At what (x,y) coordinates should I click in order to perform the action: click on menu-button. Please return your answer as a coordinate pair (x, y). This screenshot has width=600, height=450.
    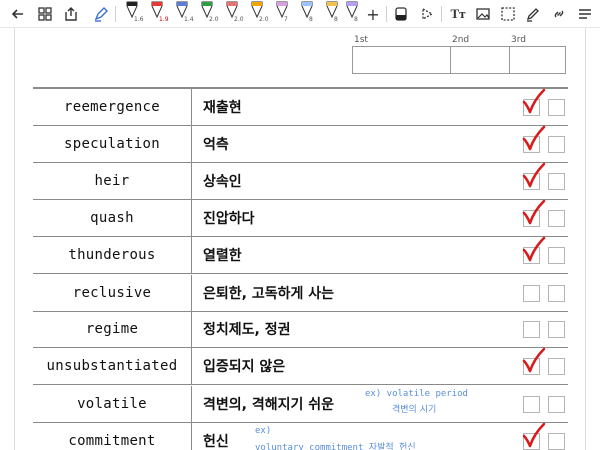
    Looking at the image, I should click on (585, 14).